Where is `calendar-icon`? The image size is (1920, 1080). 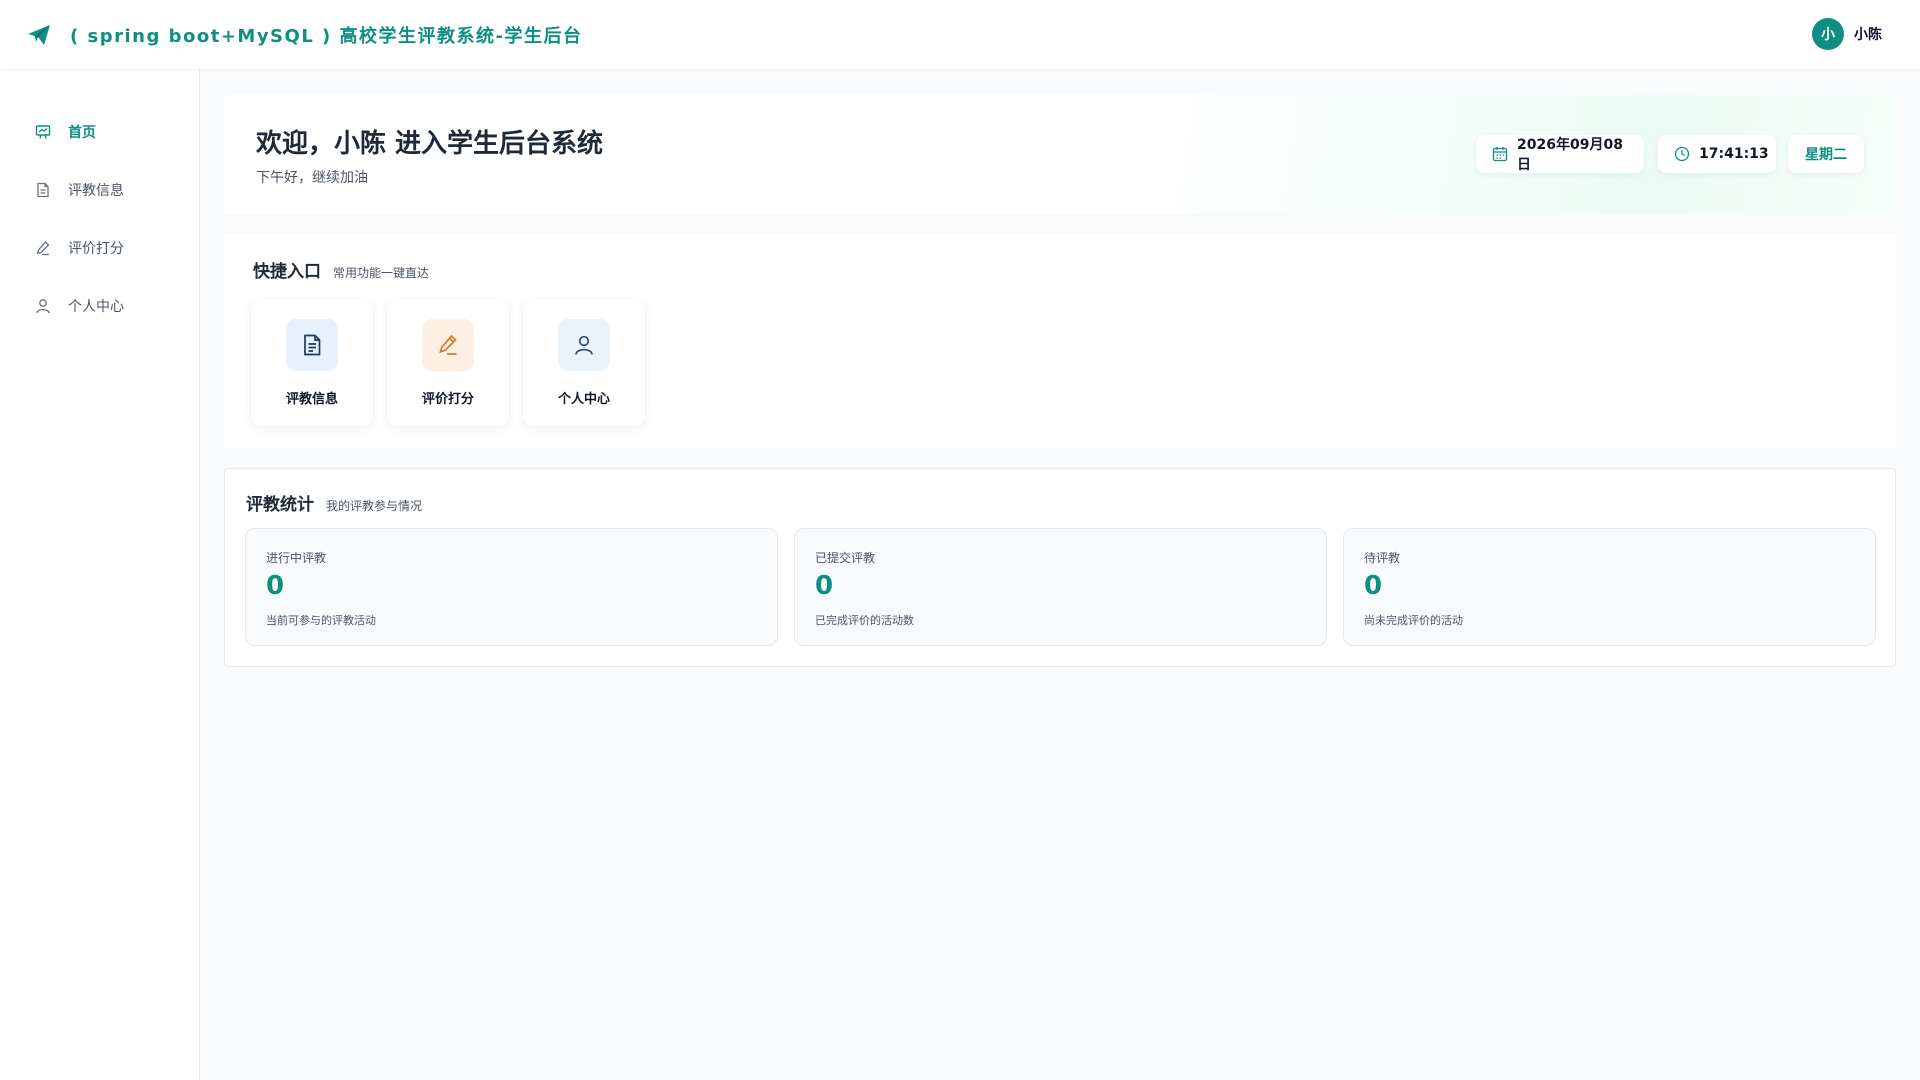 calendar-icon is located at coordinates (1500, 154).